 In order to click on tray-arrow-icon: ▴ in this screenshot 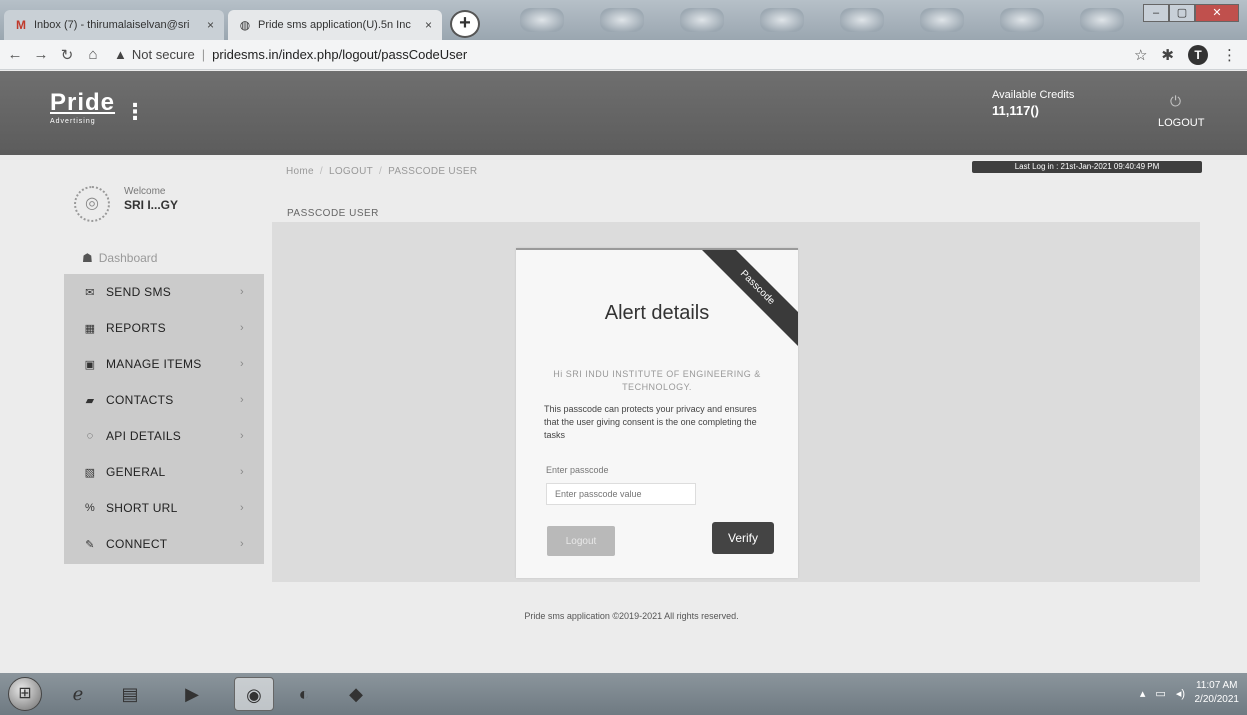, I will do `click(1143, 693)`.